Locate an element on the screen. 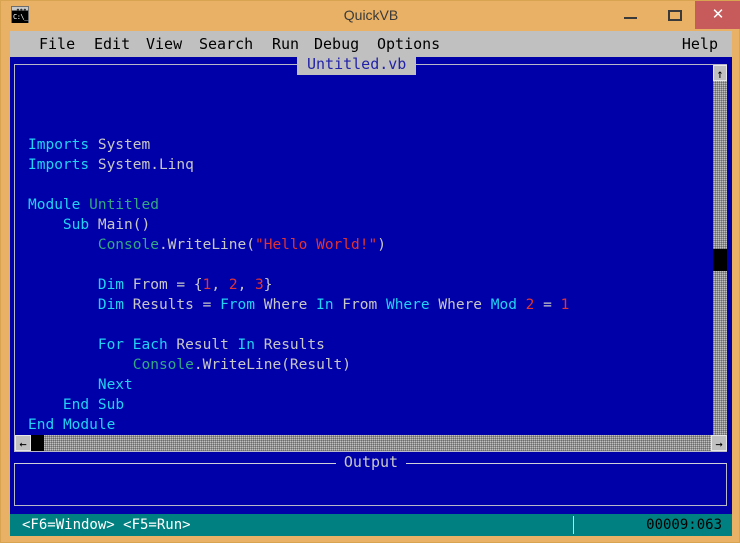  code-token: From = { is located at coordinates (163, 285).